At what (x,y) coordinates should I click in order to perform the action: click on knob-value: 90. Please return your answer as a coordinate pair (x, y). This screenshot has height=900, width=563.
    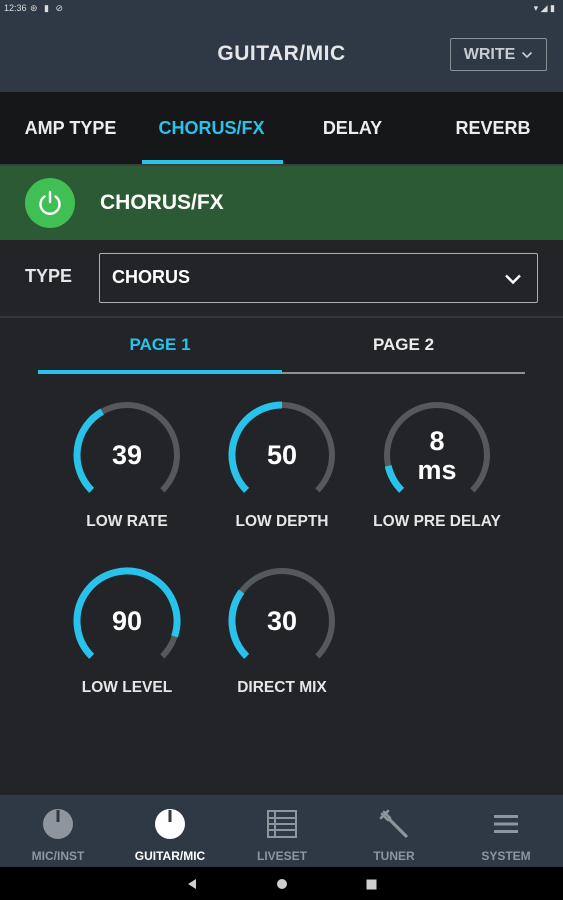
    Looking at the image, I should click on (127, 621).